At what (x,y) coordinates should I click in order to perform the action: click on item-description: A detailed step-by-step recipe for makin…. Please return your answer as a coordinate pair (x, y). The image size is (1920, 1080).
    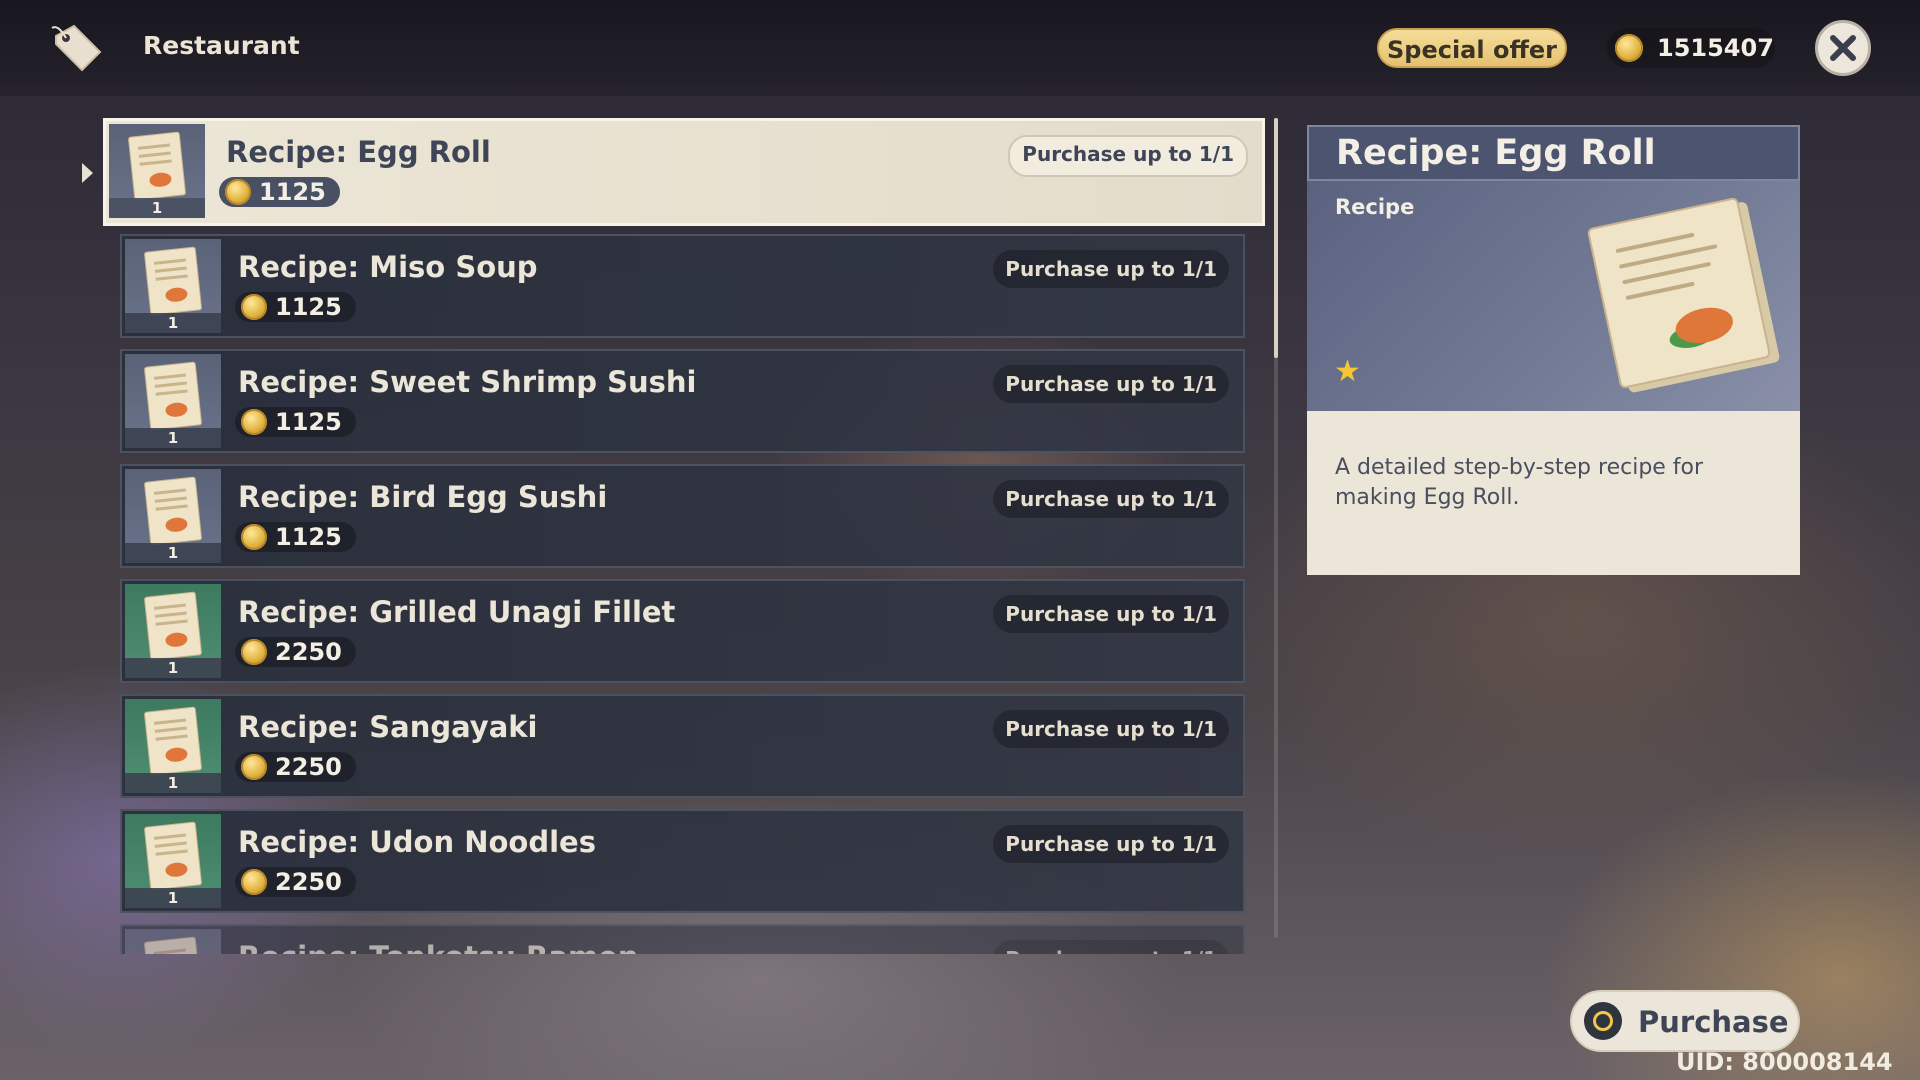
    Looking at the image, I should click on (1519, 482).